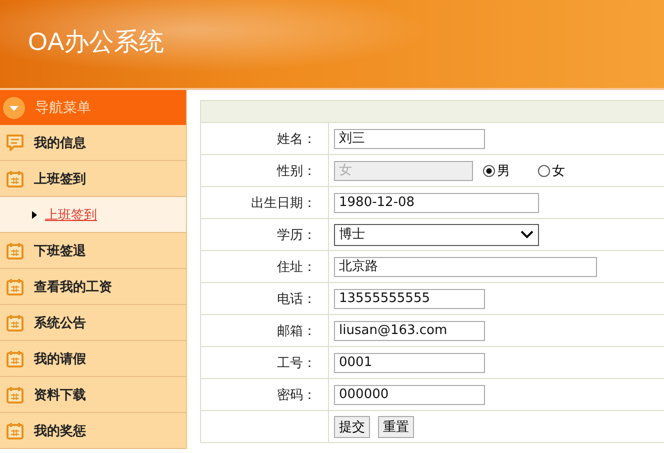 This screenshot has width=664, height=453. I want to click on input-field: 刘三, so click(409, 138).